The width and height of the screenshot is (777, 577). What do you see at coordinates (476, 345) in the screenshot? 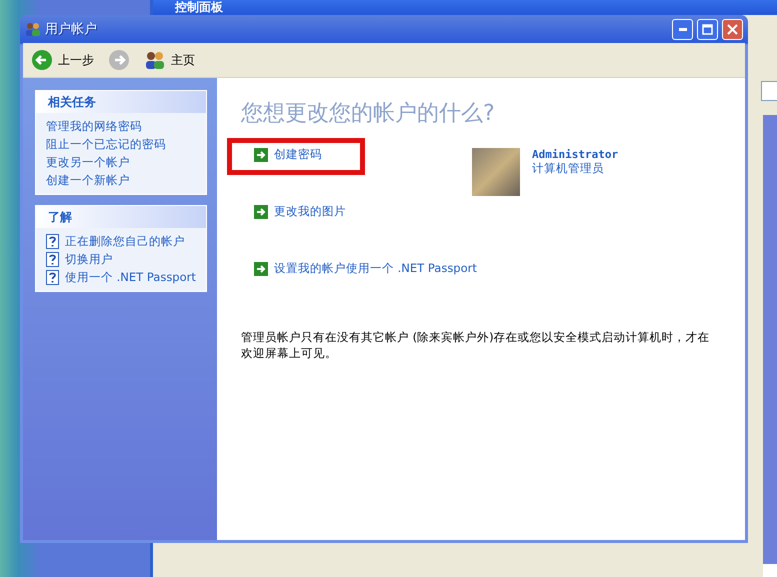
I see `note-text: 管理员帐户只有在没有其它帐户 (除来宾帐户外)存在或您以安全模式启动计算机时，才在欢迎屏幕上可见。` at bounding box center [476, 345].